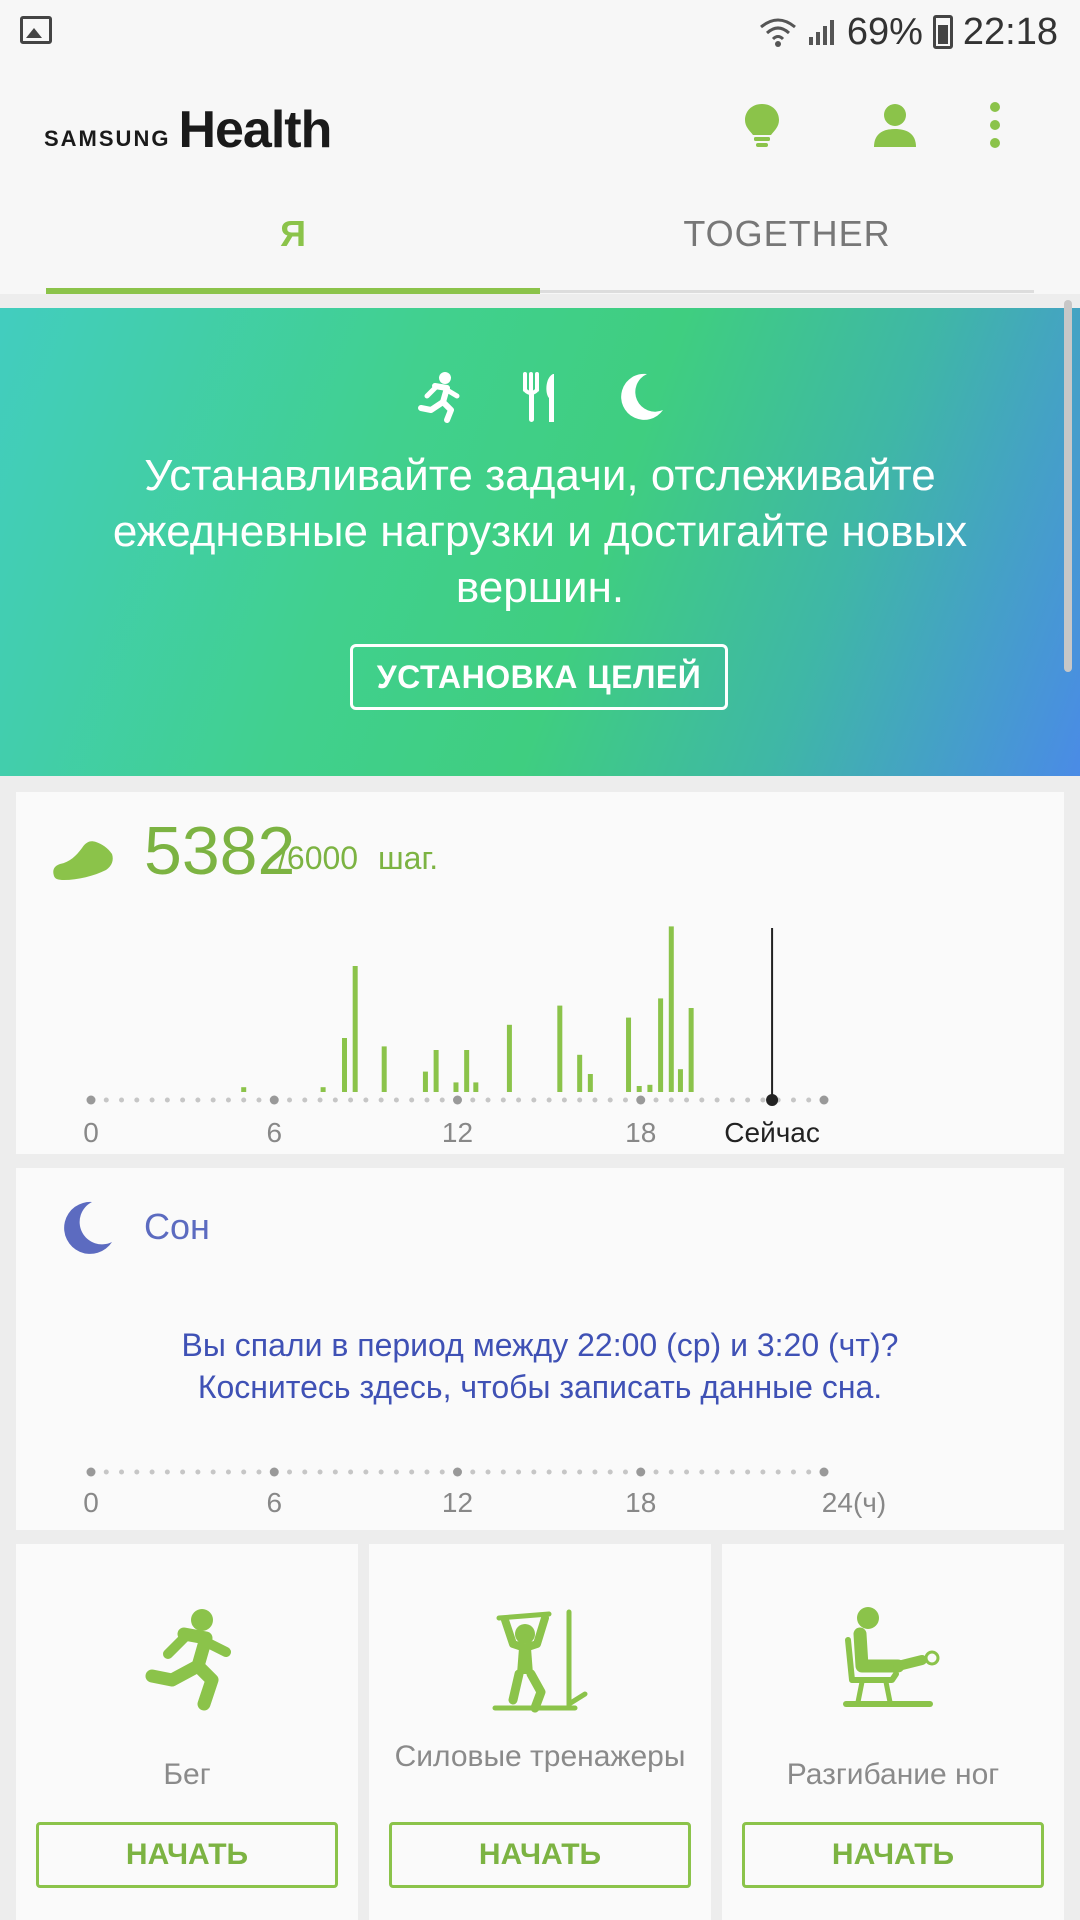 This screenshot has height=1920, width=1080. I want to click on axis-end-label: 24(ч), so click(854, 1502).